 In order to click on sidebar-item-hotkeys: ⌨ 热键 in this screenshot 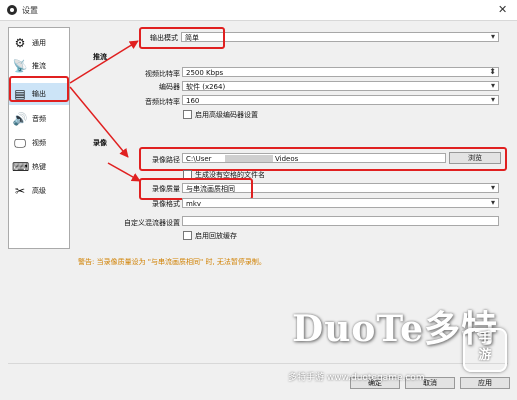, I will do `click(39, 167)`.